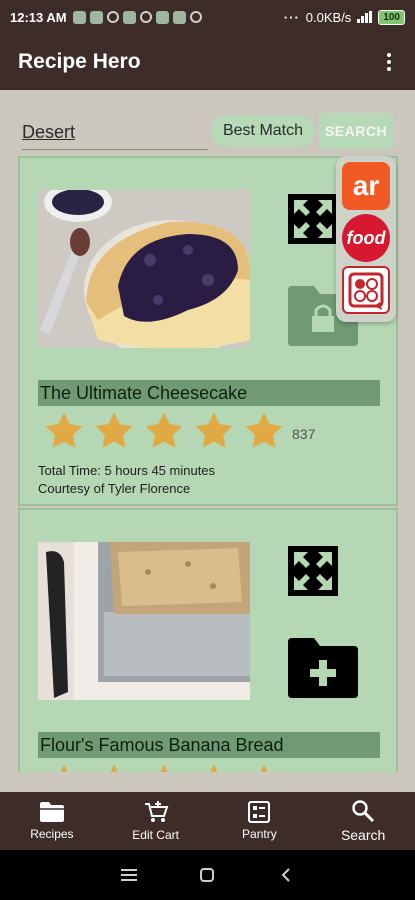 The image size is (415, 900). I want to click on nav-edit-cart: Edit Cart, so click(156, 821).